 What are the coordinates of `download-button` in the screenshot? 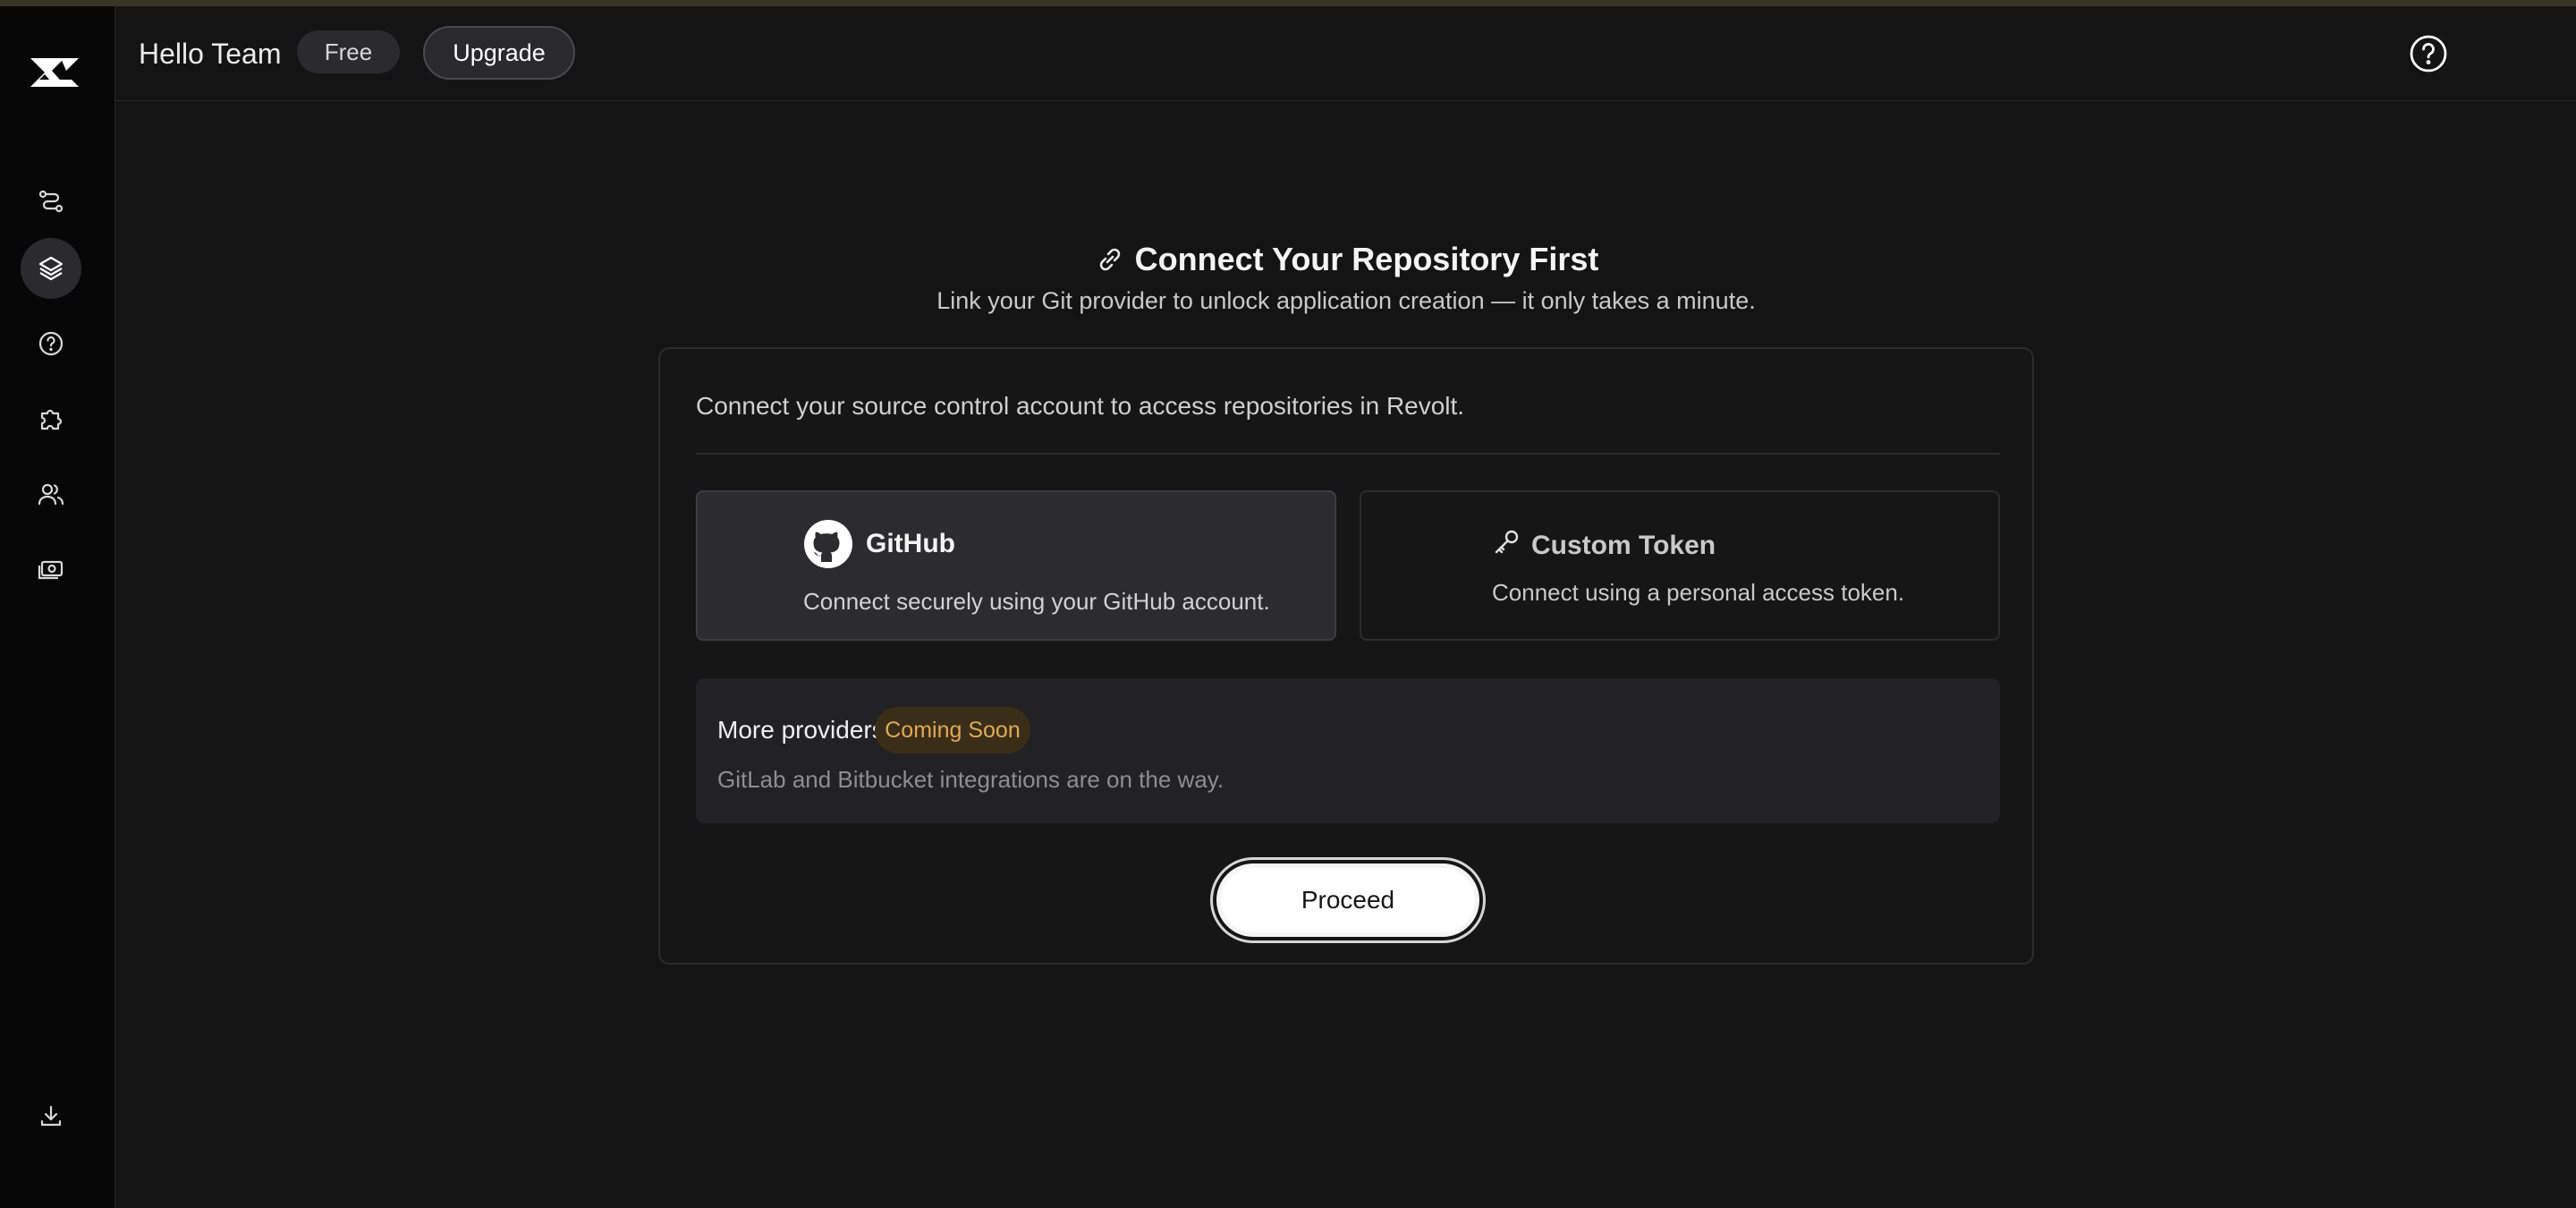 It's located at (51, 1115).